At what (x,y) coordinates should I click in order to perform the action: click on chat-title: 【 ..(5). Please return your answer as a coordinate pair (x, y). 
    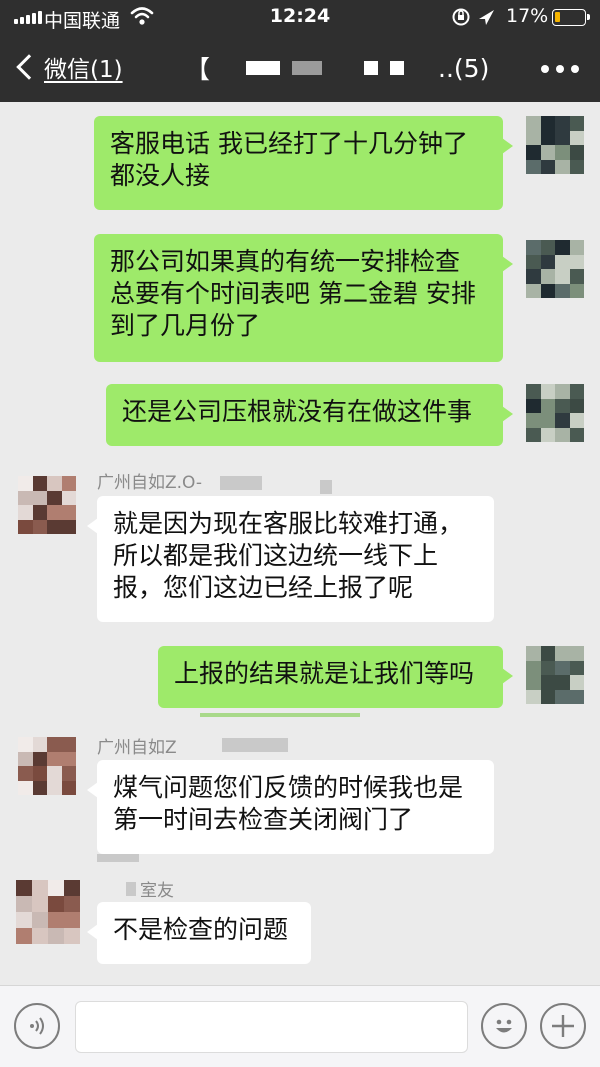
    Looking at the image, I should click on (337, 68).